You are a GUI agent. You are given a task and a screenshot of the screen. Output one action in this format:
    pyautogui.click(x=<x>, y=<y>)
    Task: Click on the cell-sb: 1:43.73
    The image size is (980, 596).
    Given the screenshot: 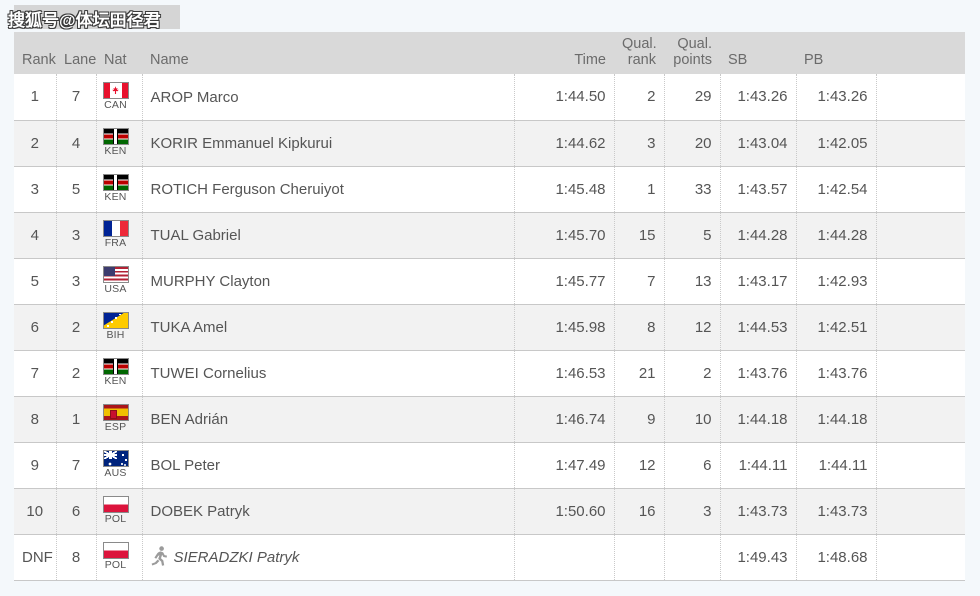 What is the action you would take?
    pyautogui.click(x=758, y=511)
    